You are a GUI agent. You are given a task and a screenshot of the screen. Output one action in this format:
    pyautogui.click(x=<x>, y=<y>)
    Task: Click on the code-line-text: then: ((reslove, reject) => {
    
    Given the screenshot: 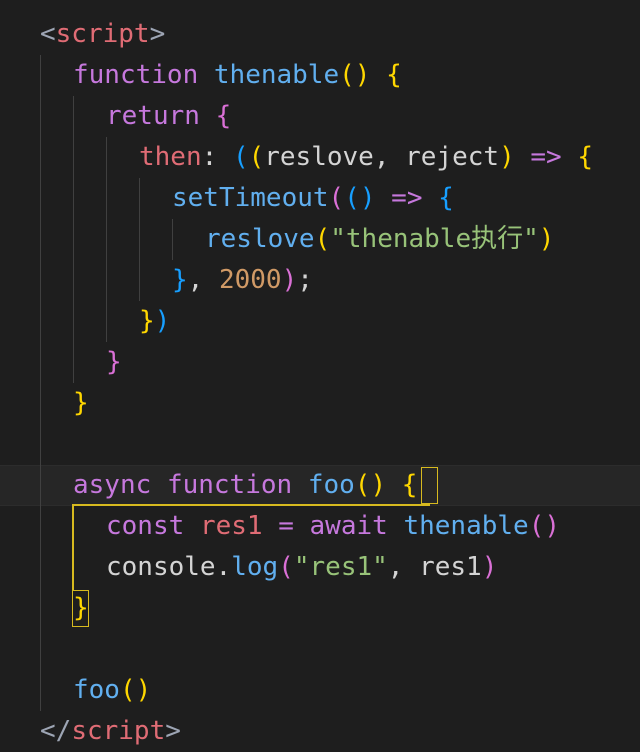 What is the action you would take?
    pyautogui.click(x=366, y=157)
    